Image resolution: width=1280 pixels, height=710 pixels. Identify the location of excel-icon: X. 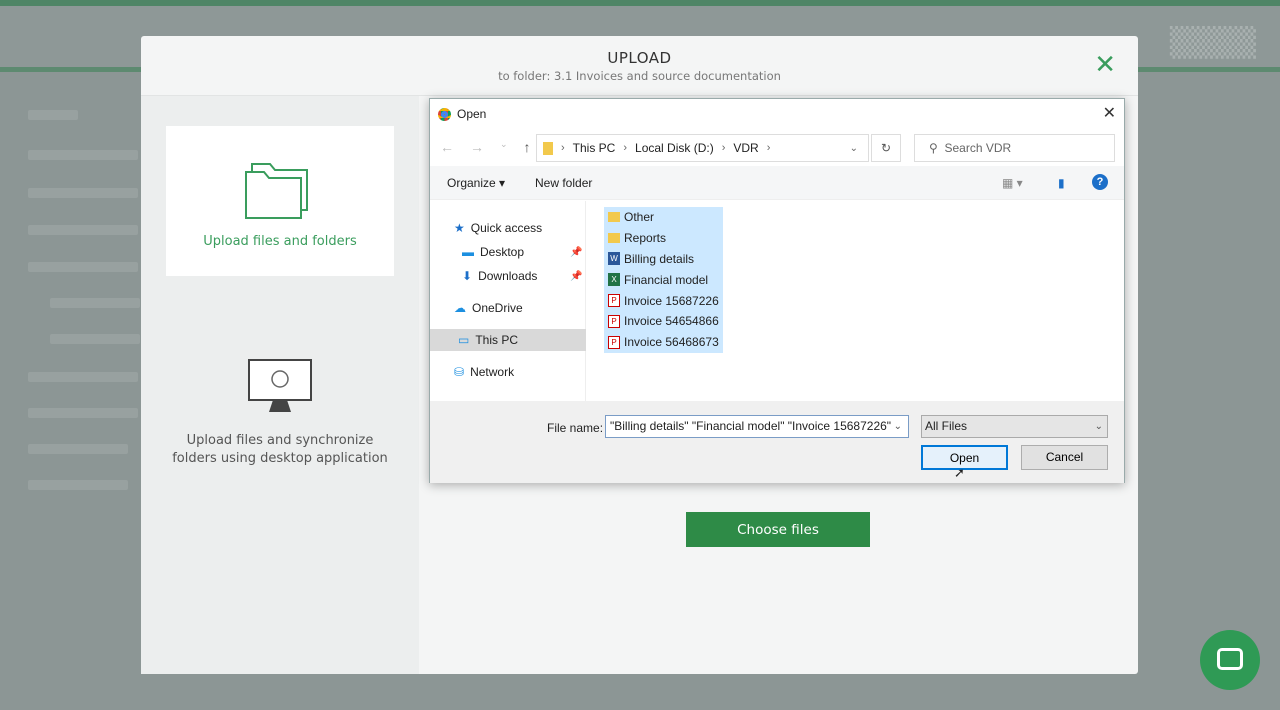
(614, 280).